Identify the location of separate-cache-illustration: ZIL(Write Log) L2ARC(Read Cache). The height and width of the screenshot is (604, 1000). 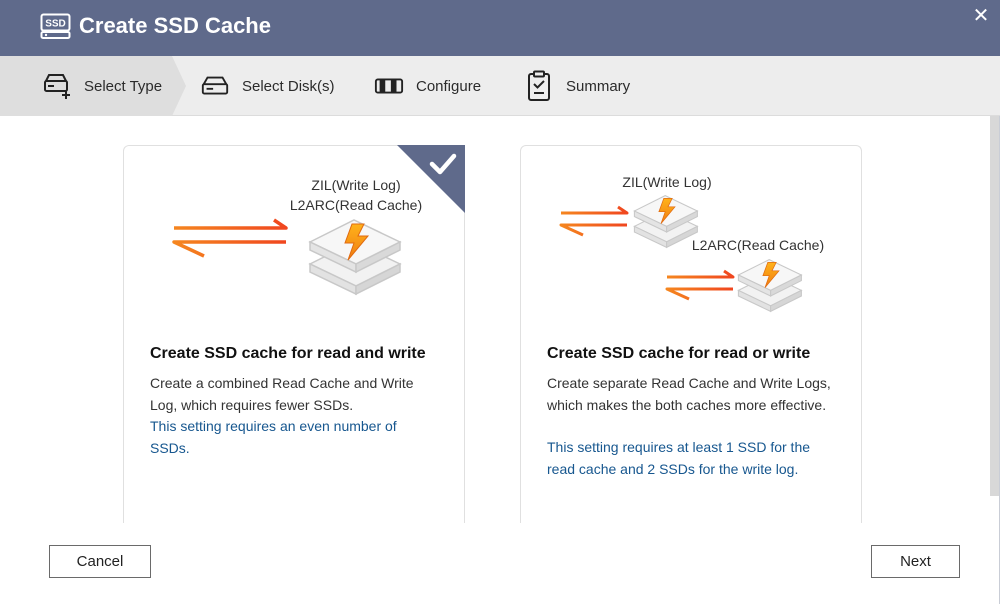
(691, 243).